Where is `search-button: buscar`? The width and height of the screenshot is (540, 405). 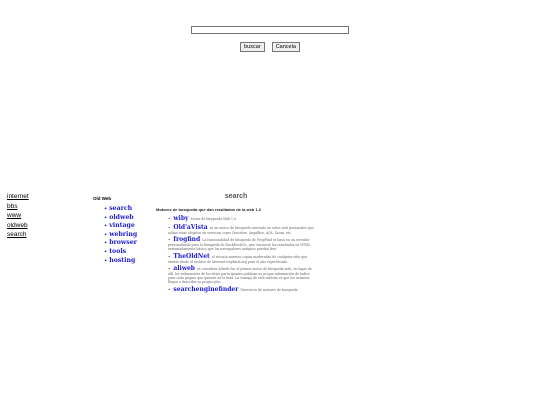
search-button: buscar is located at coordinates (252, 47).